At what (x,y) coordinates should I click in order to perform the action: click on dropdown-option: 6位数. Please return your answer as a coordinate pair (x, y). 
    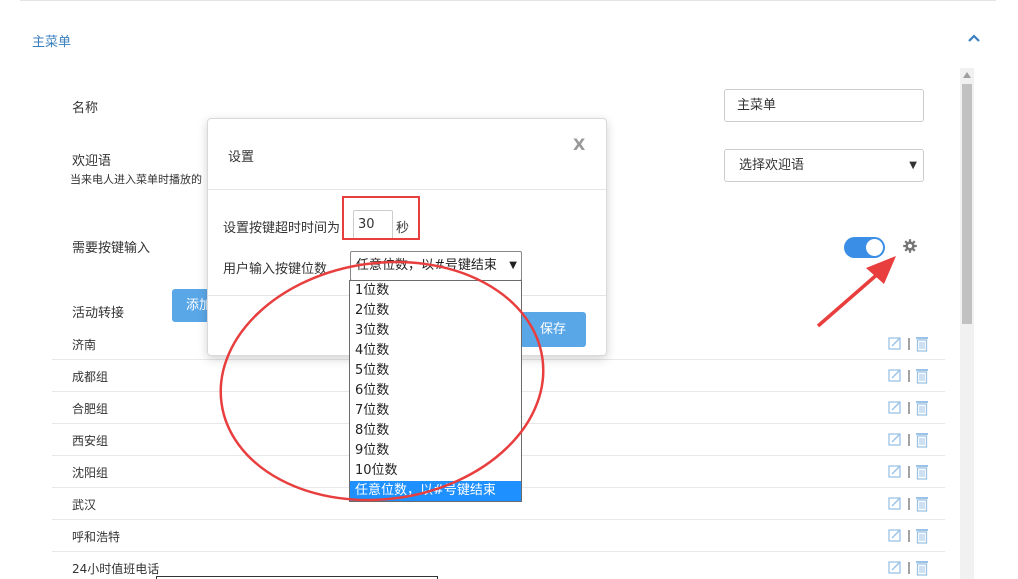
    Looking at the image, I should click on (435, 391).